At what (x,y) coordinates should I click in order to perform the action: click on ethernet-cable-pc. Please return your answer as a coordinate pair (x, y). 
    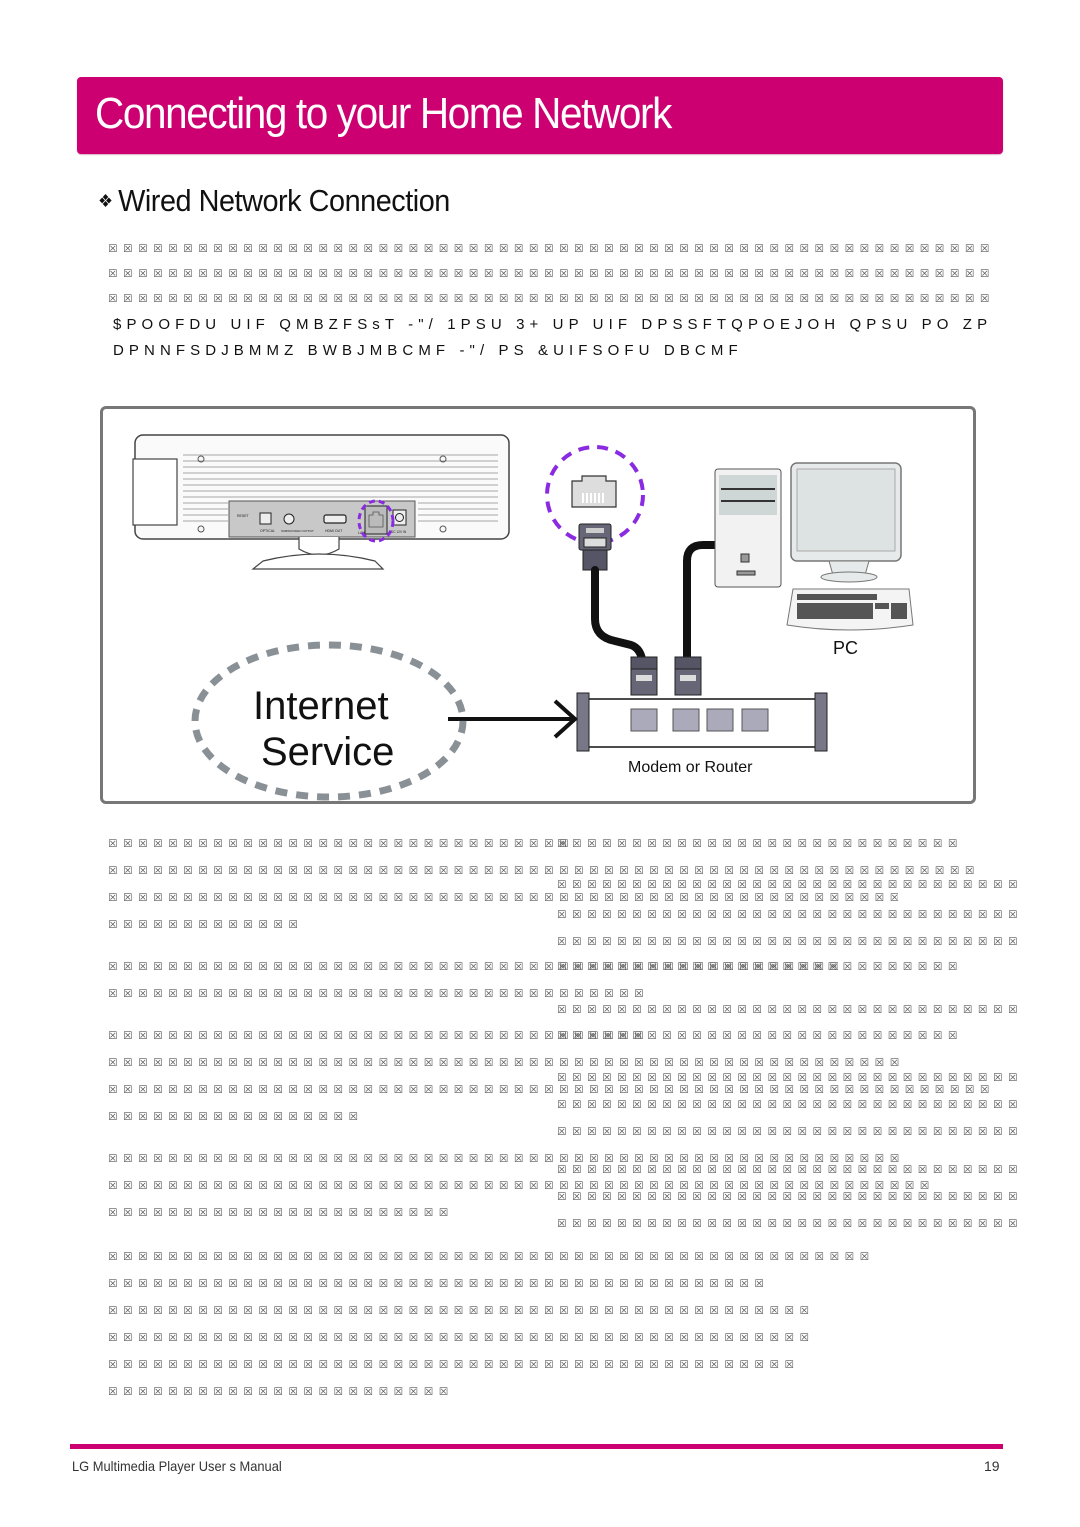
    Looking at the image, I should click on (699, 606).